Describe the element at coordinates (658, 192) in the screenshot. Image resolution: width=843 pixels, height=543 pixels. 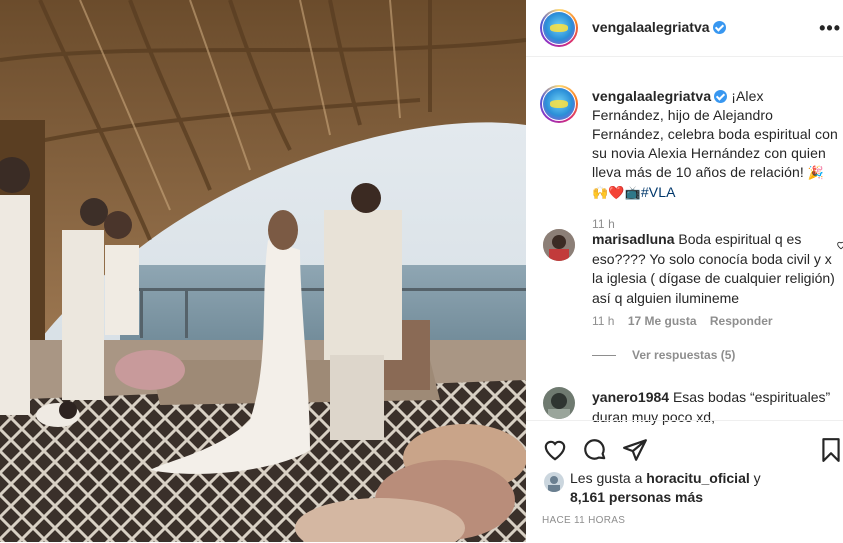
I see `caption-hashtag: #VLA` at that location.